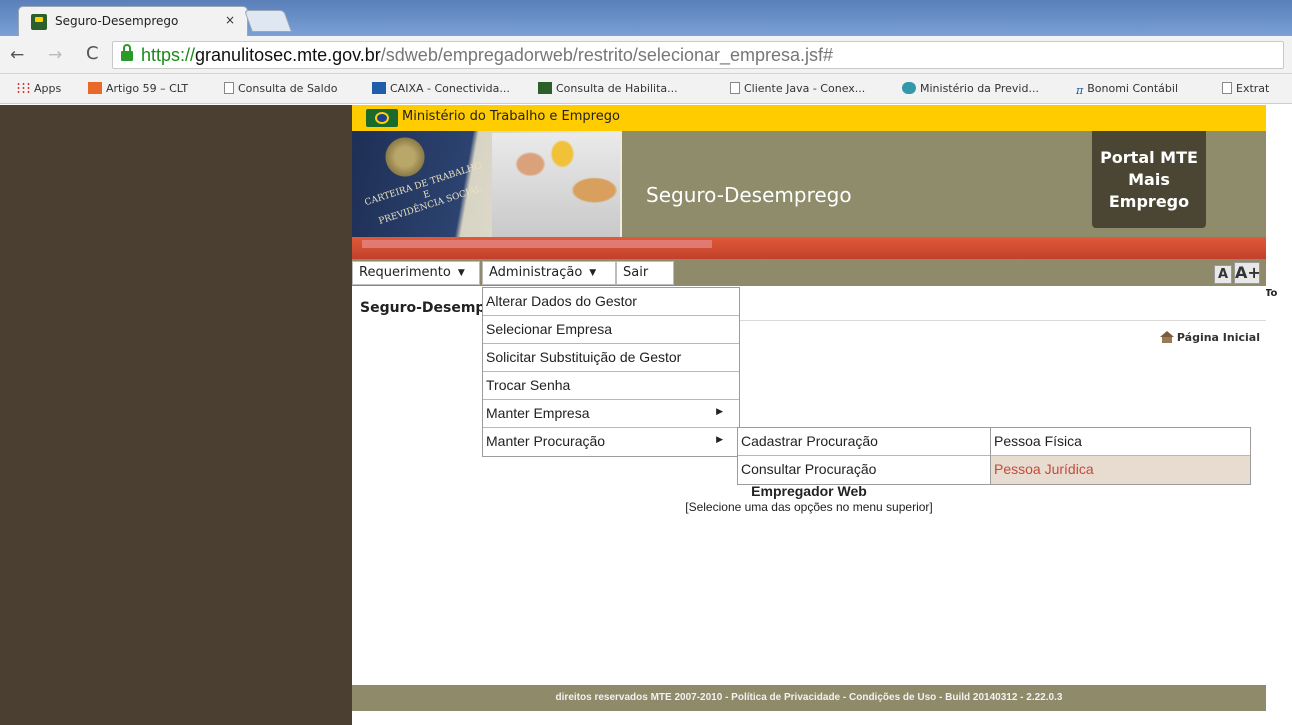 The image size is (1292, 725). I want to click on menu-item-pessoa-juridica: Pessoa Jurídica, so click(1120, 470).